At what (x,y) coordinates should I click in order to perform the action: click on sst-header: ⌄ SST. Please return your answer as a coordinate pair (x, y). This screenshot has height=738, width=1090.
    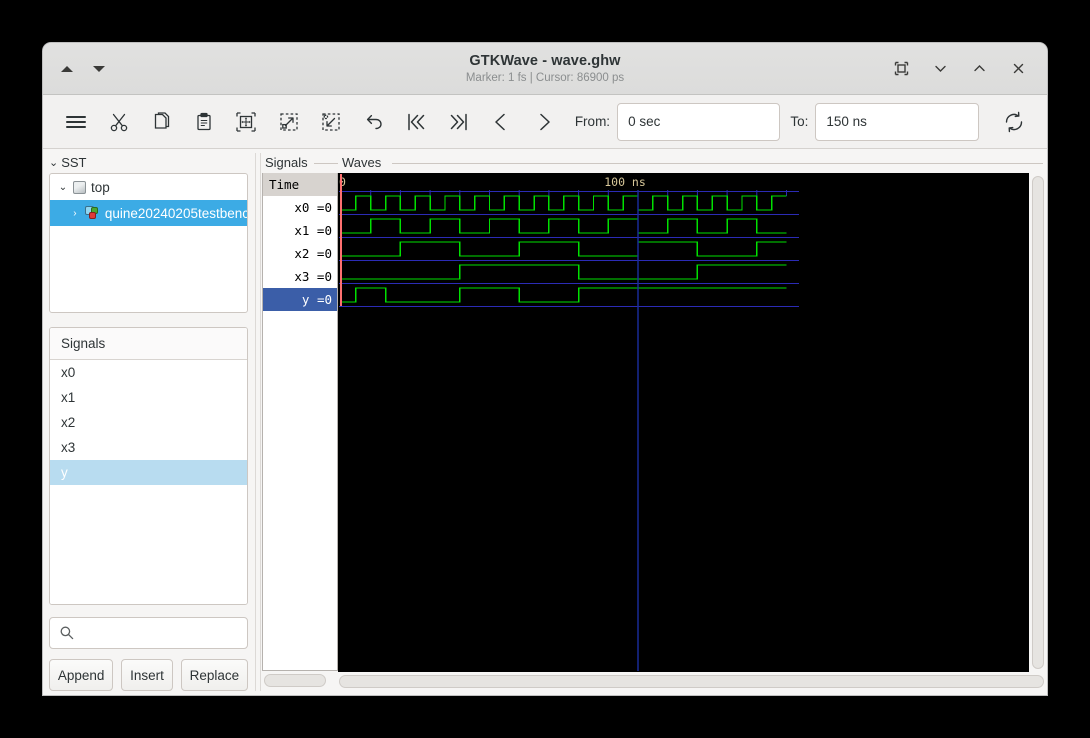
    Looking at the image, I should click on (148, 161).